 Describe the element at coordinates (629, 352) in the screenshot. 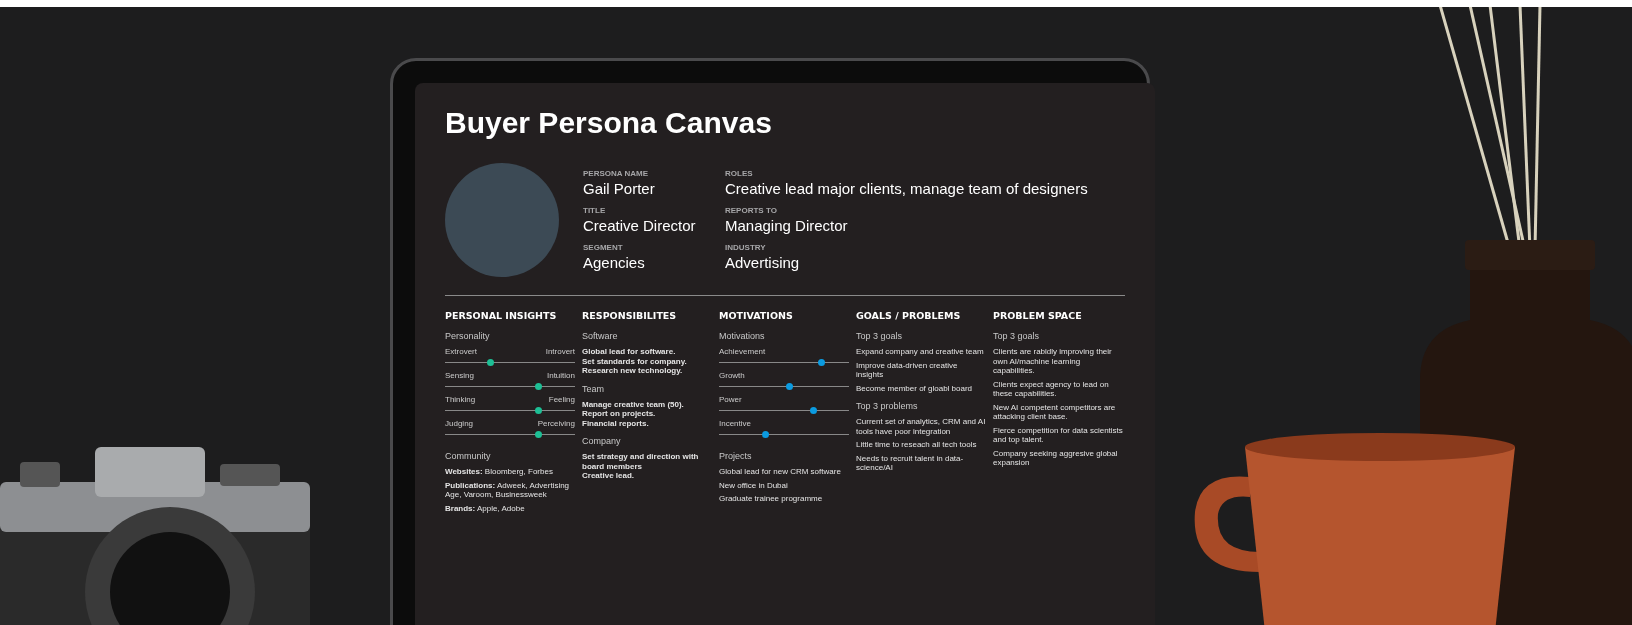

I see `text-line: Global lead for software.` at that location.